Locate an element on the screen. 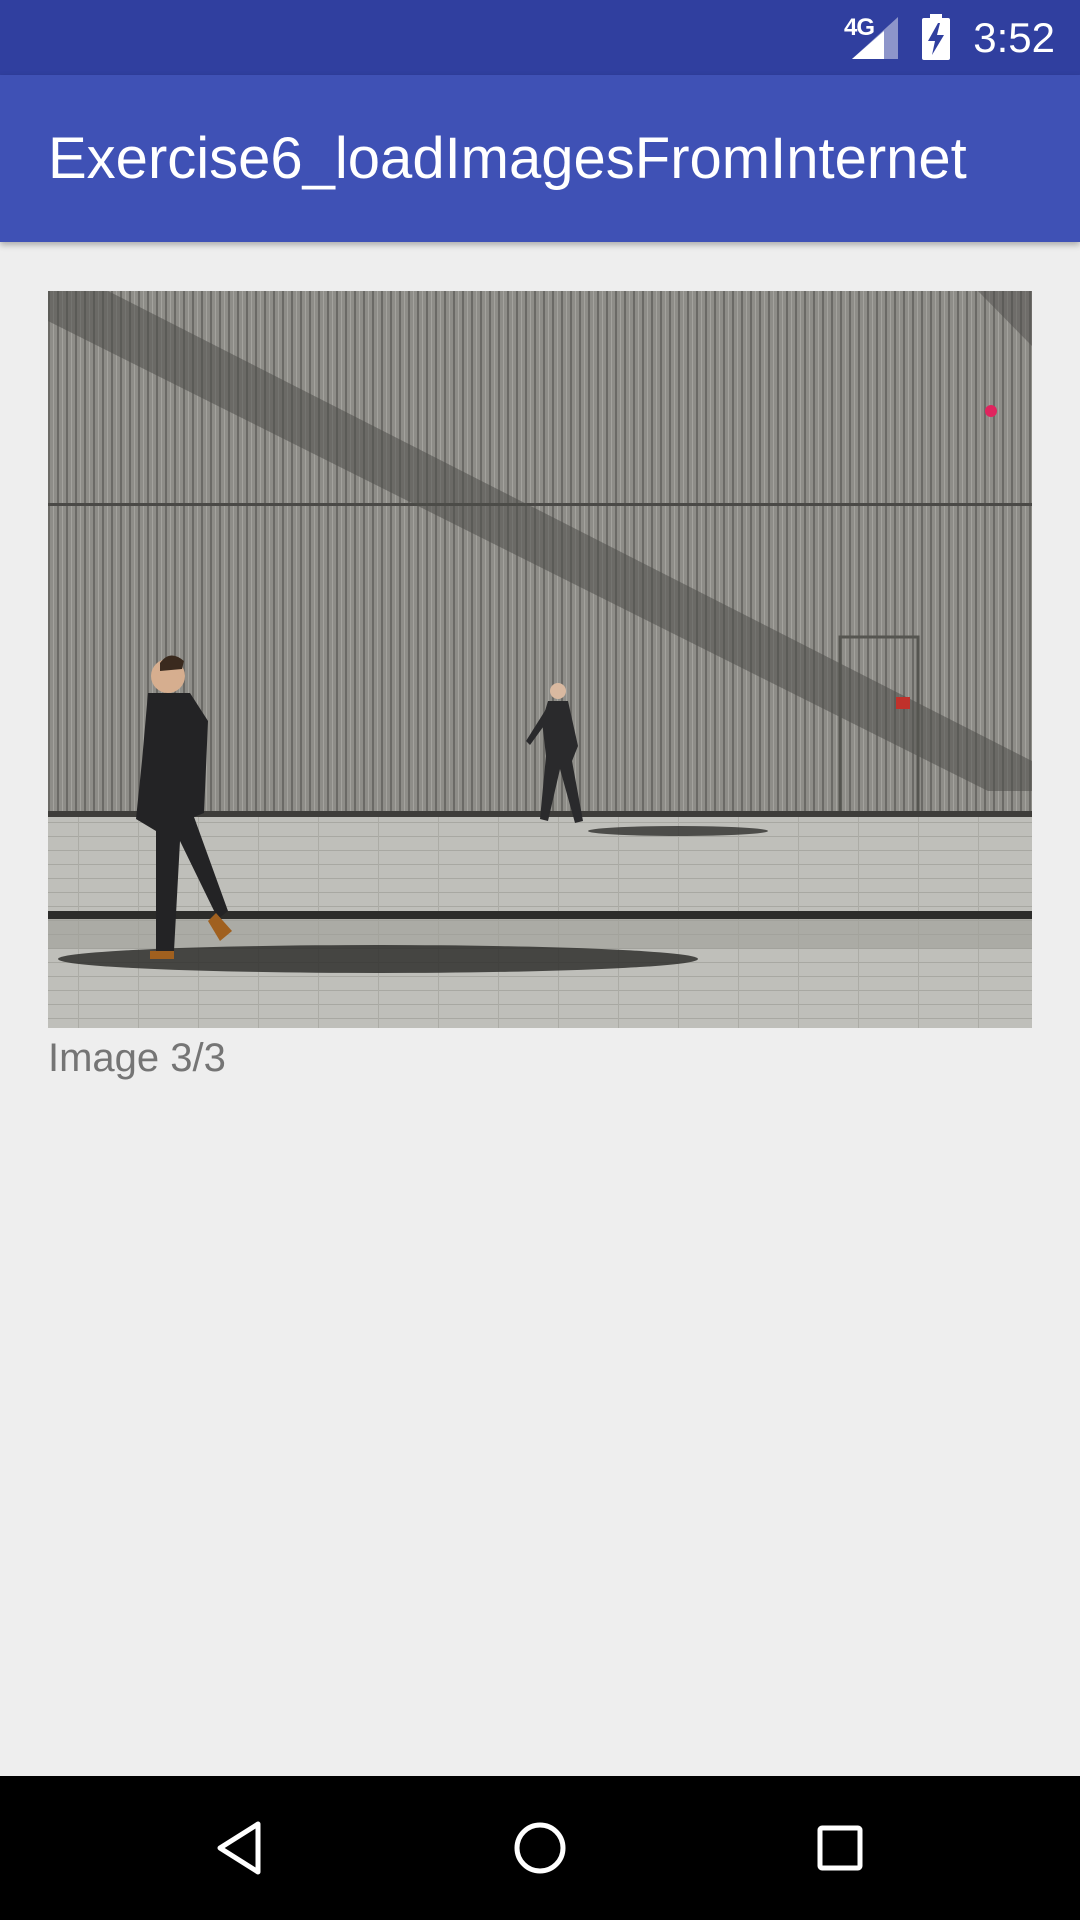 Image resolution: width=1080 pixels, height=1920 pixels. network-type-label: 4G is located at coordinates (859, 27).